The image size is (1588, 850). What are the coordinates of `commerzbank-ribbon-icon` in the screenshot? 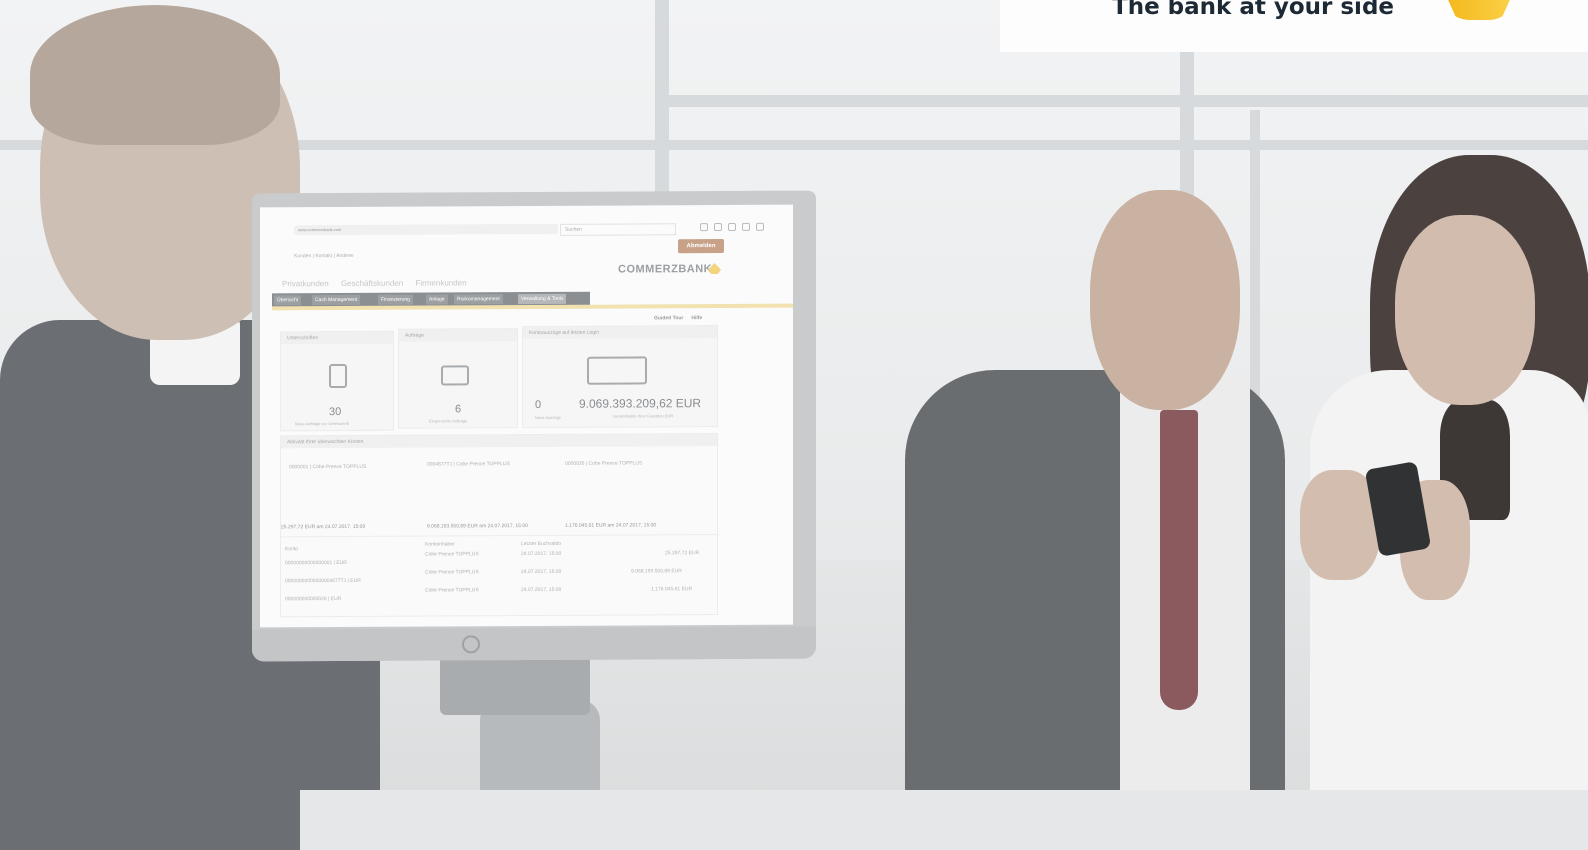 It's located at (1479, 10).